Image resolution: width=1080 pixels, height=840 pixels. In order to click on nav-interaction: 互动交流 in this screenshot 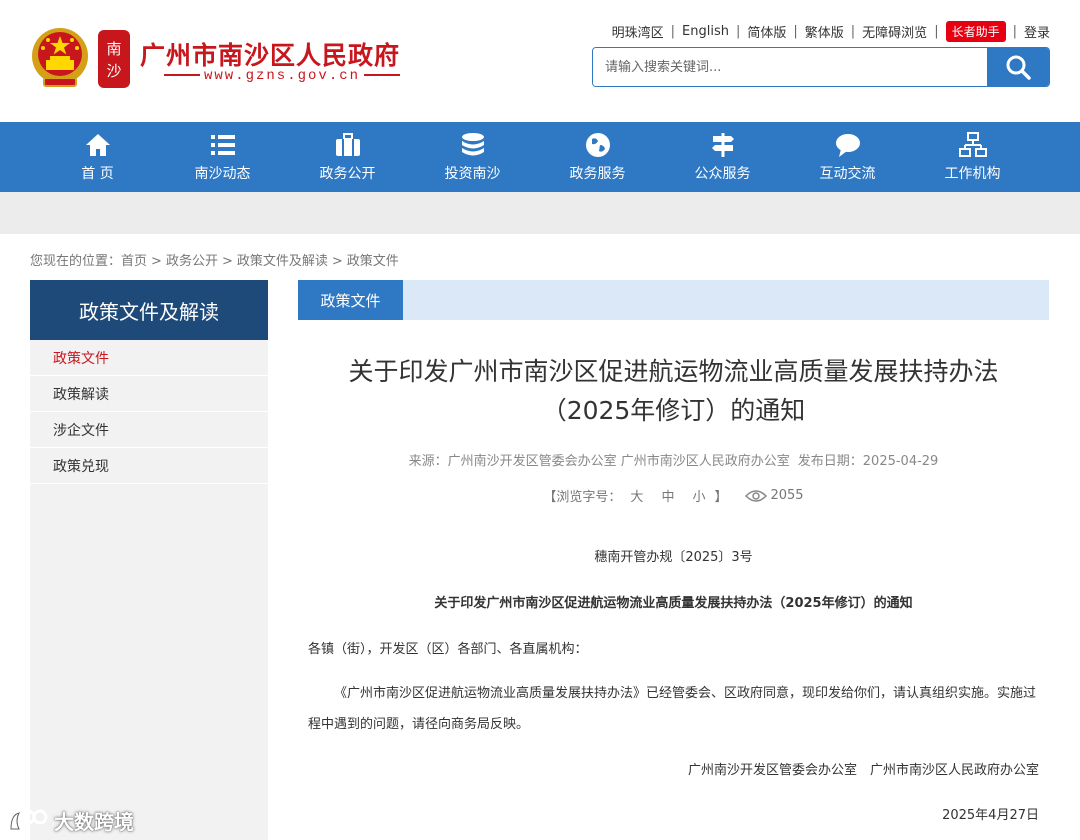, I will do `click(847, 157)`.